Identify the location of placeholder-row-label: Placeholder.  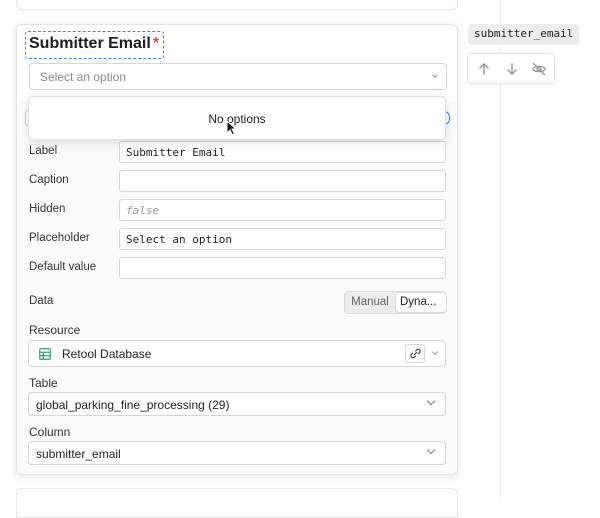
(59, 238).